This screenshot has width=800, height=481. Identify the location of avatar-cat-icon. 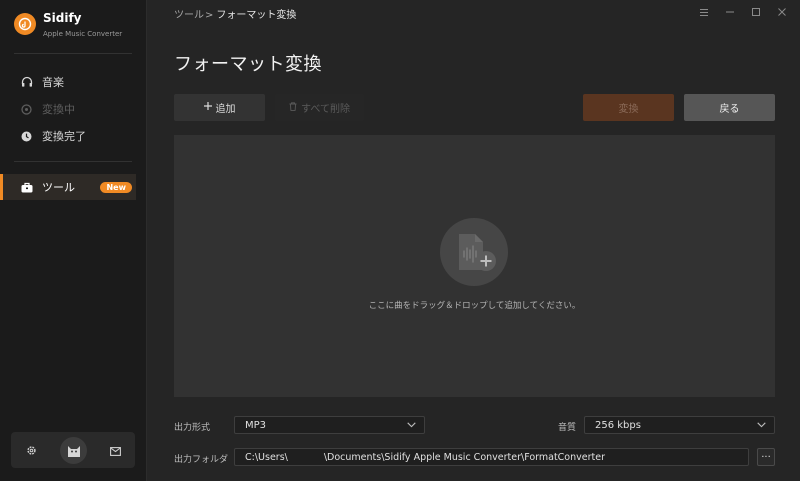
(73, 450).